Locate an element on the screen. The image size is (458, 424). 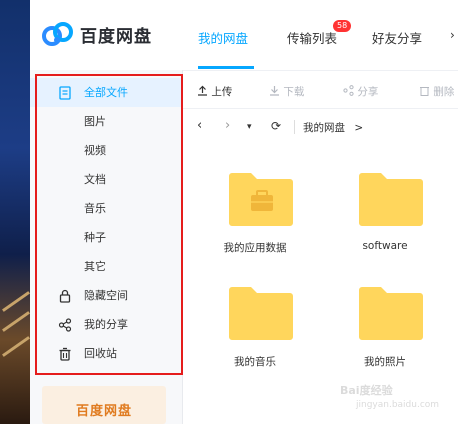
path-bar: ‹ › ▾ ⟳ 我的网盘 > is located at coordinates (320, 127).